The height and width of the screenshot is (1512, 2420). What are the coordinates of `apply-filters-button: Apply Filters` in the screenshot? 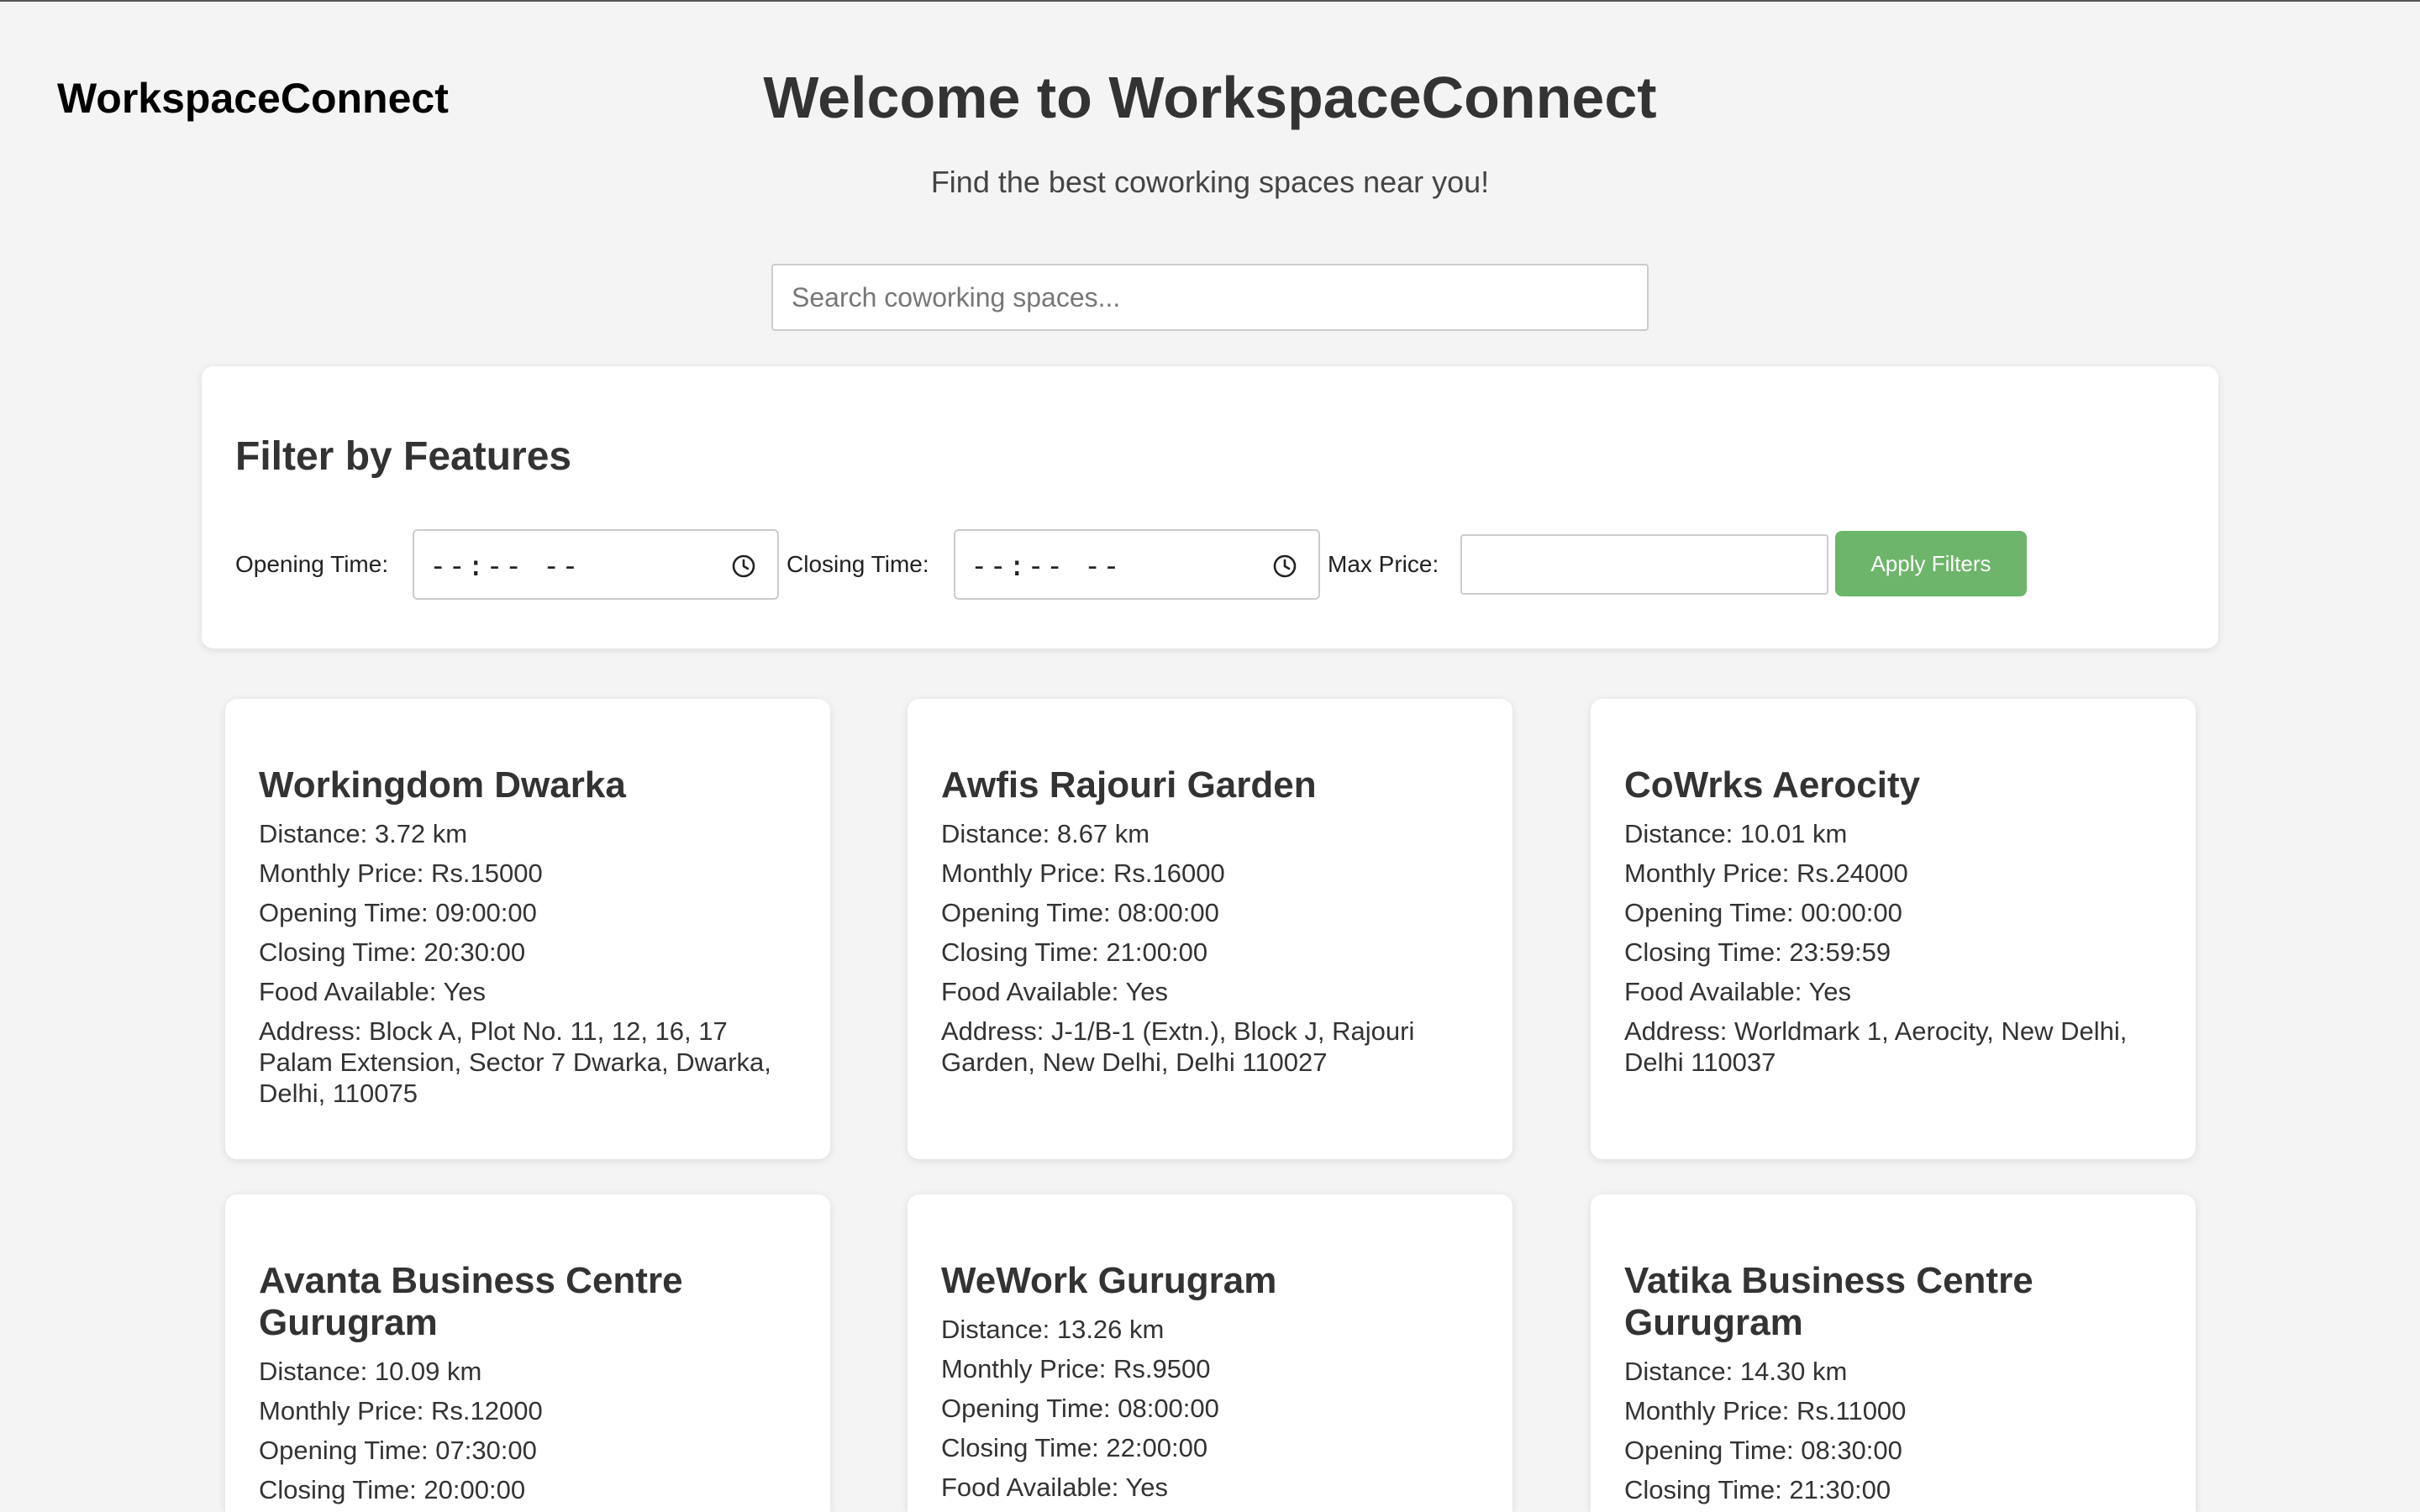 It's located at (1931, 563).